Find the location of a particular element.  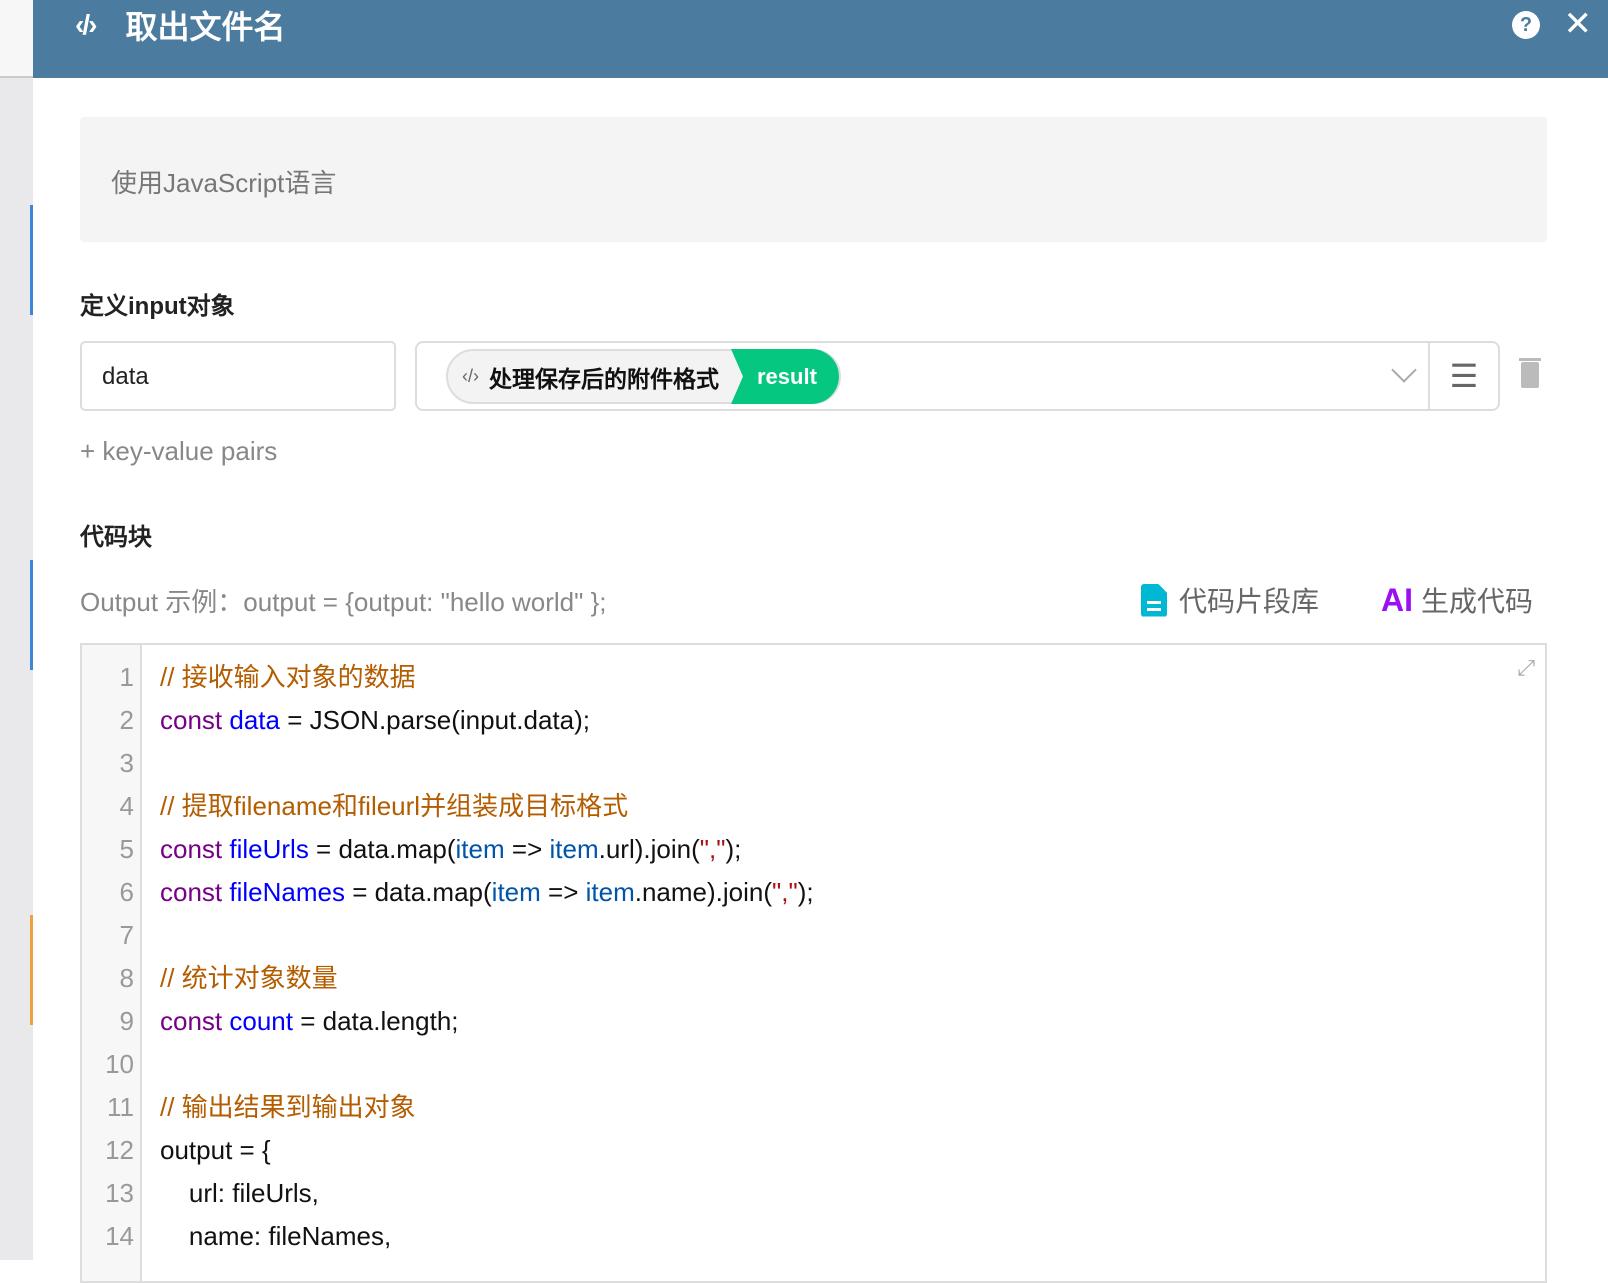

code-token: name: fileNames, is located at coordinates (276, 1236).